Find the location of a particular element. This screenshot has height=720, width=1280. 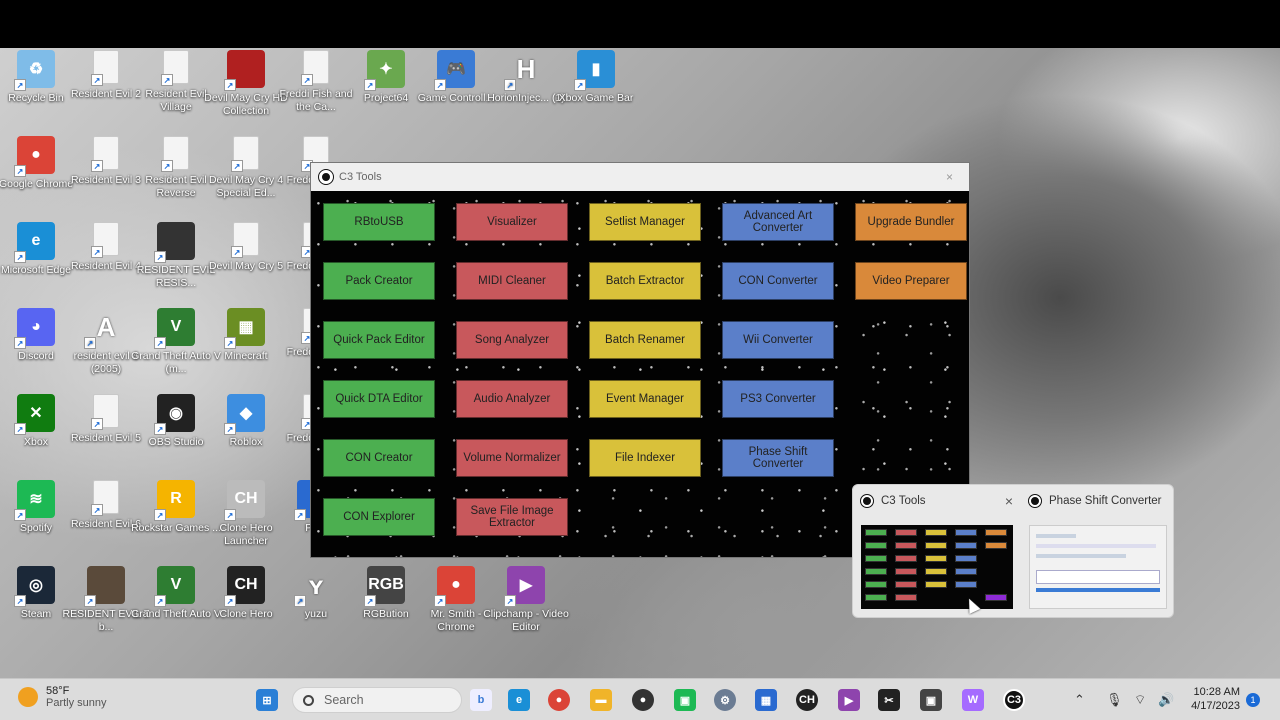

c3-button: Batch Extractor is located at coordinates (645, 281).